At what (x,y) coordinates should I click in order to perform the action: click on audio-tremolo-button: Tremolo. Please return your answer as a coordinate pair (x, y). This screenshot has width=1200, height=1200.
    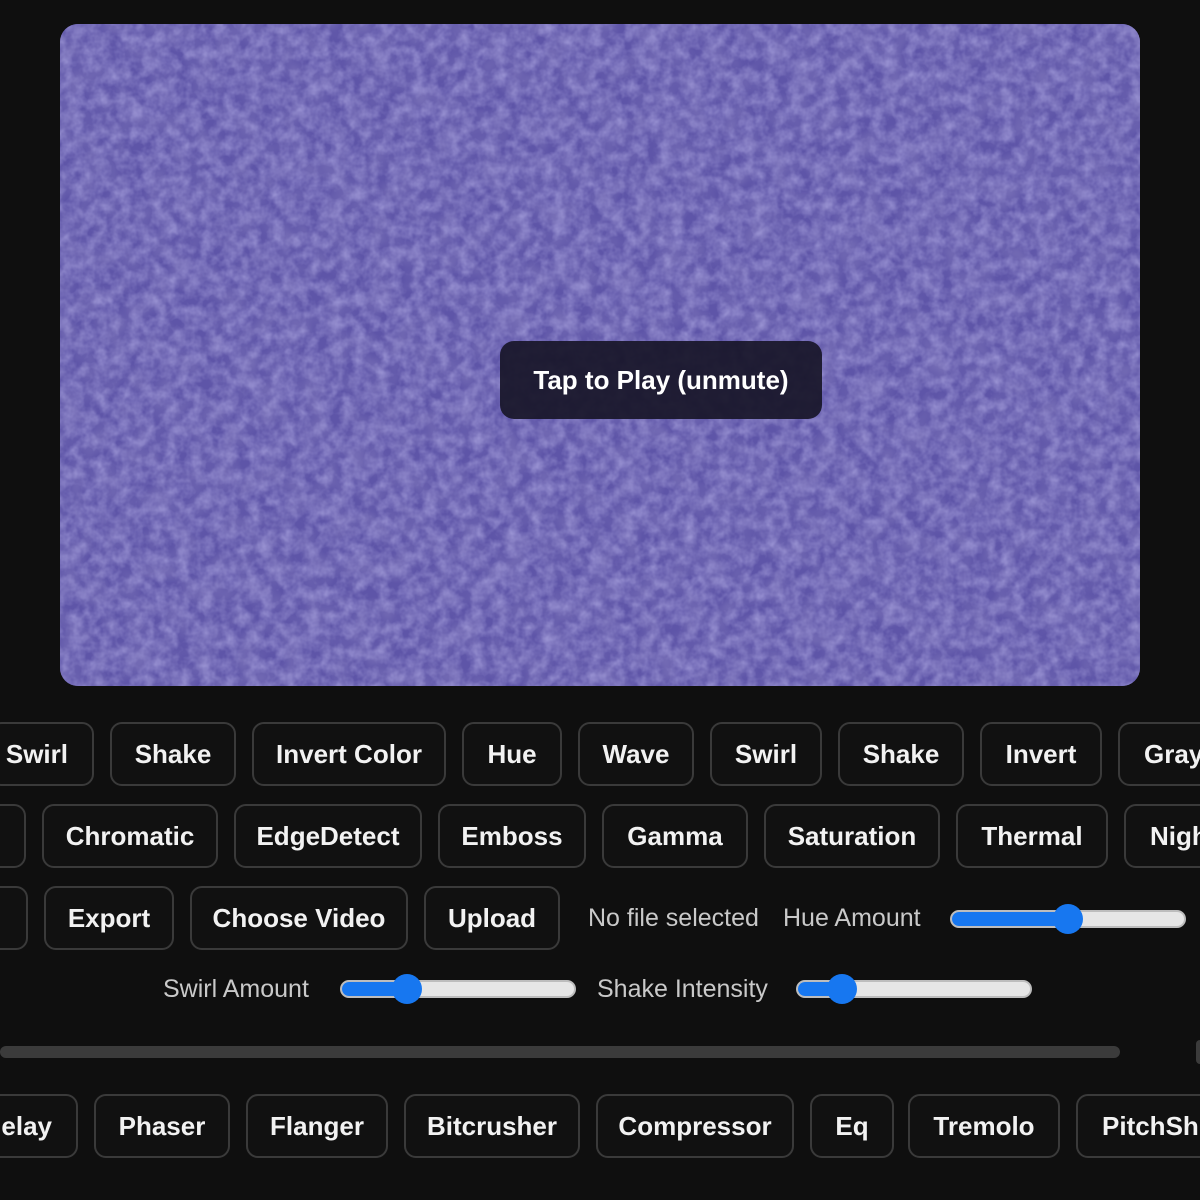
    Looking at the image, I should click on (984, 1126).